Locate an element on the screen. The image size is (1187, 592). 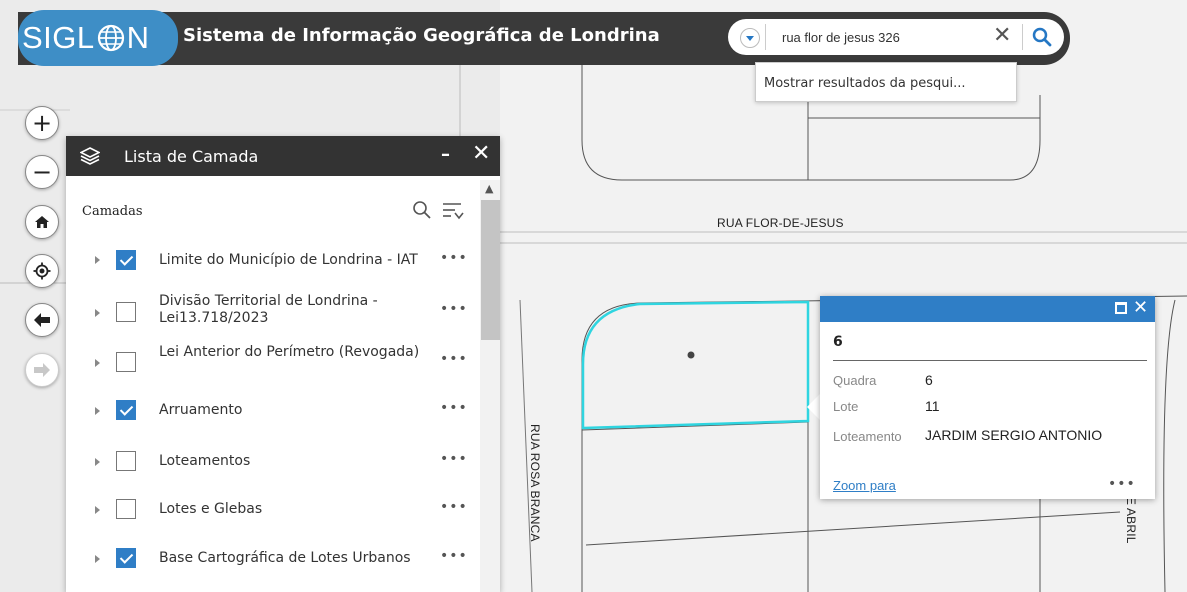
zoom-out-button: − is located at coordinates (42, 172).